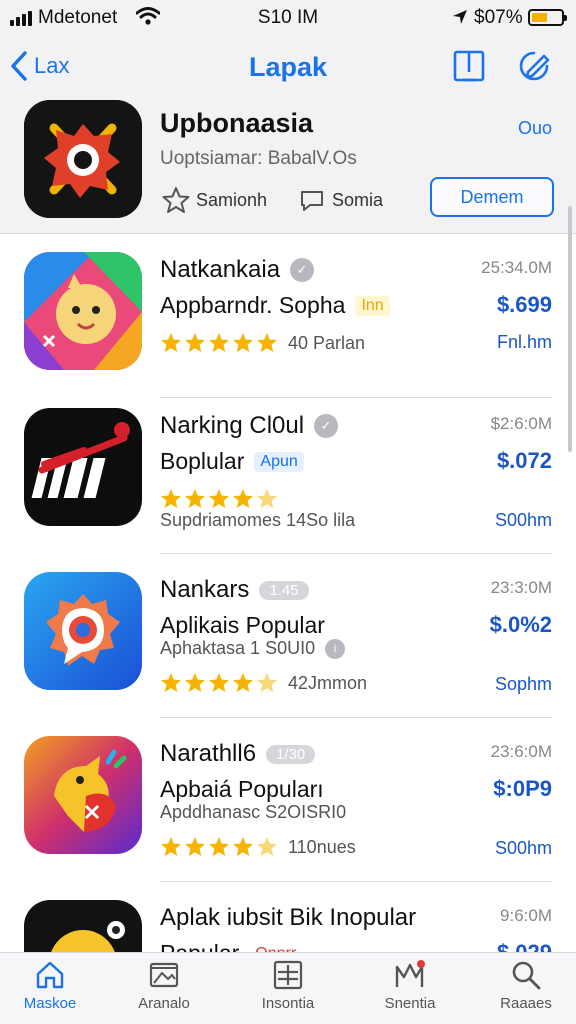 Image resolution: width=576 pixels, height=1024 pixels. I want to click on tab-label: Aranalo, so click(164, 1003).